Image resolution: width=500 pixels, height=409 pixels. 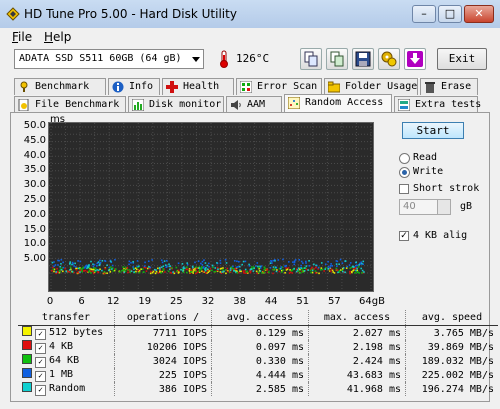 I want to click on tab-error-scan: Error Scan, so click(x=279, y=86).